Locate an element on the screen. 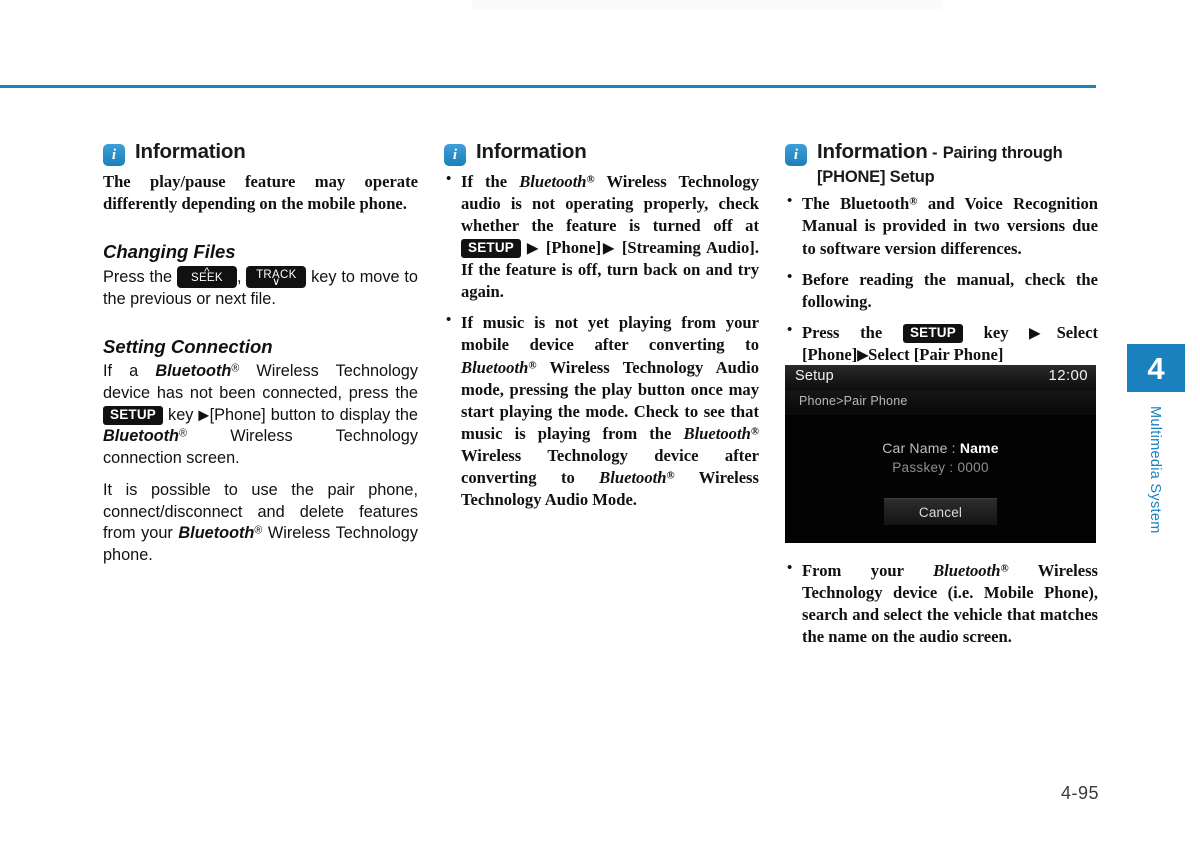 This screenshot has height=861, width=1200. chapter-thumb-tab: 4 Multimedia System is located at coordinates (1156, 455).